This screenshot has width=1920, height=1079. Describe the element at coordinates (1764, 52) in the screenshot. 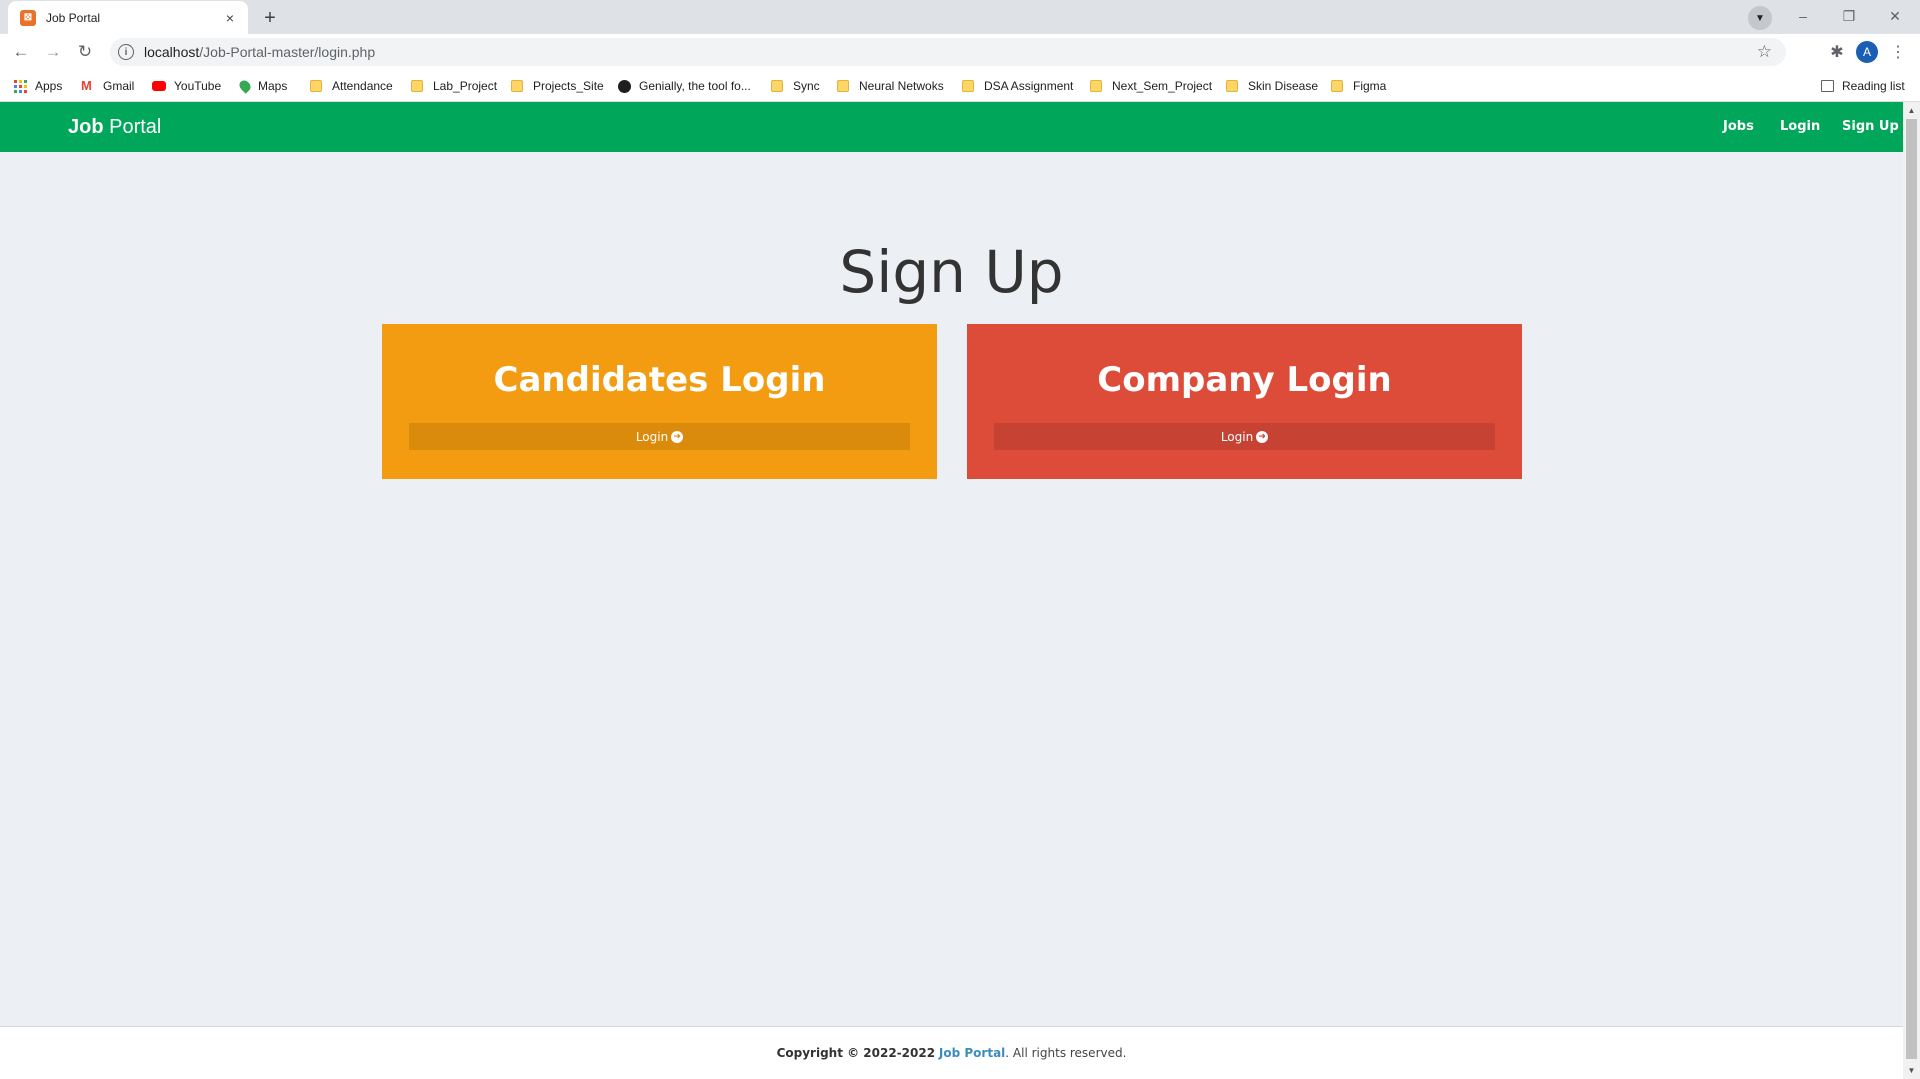

I see `bookmark-star-icon: ☆` at that location.